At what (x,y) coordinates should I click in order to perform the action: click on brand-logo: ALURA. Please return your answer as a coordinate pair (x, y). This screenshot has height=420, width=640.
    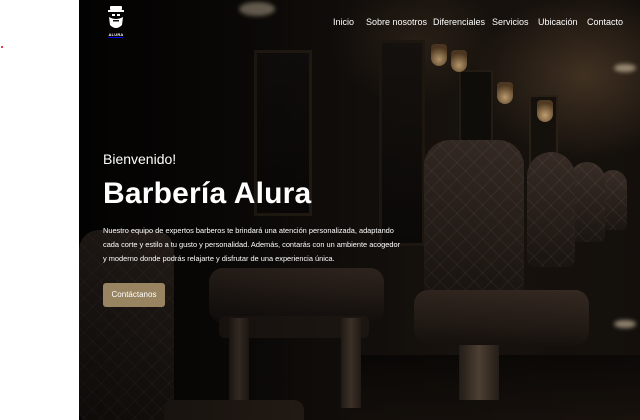
    Looking at the image, I should click on (116, 22).